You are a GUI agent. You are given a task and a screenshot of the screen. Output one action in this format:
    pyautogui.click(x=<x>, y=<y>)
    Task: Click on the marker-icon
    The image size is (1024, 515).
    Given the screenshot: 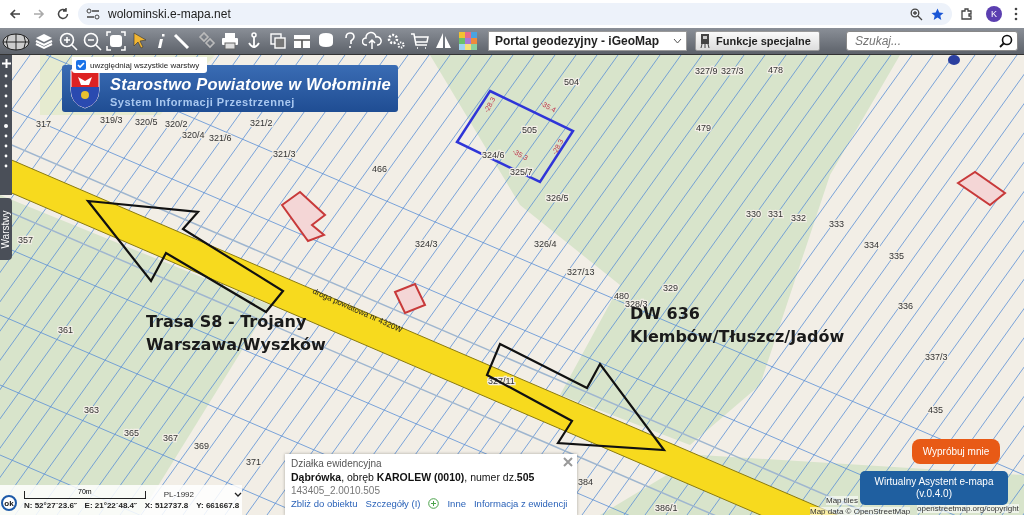 What is the action you would take?
    pyautogui.click(x=954, y=60)
    